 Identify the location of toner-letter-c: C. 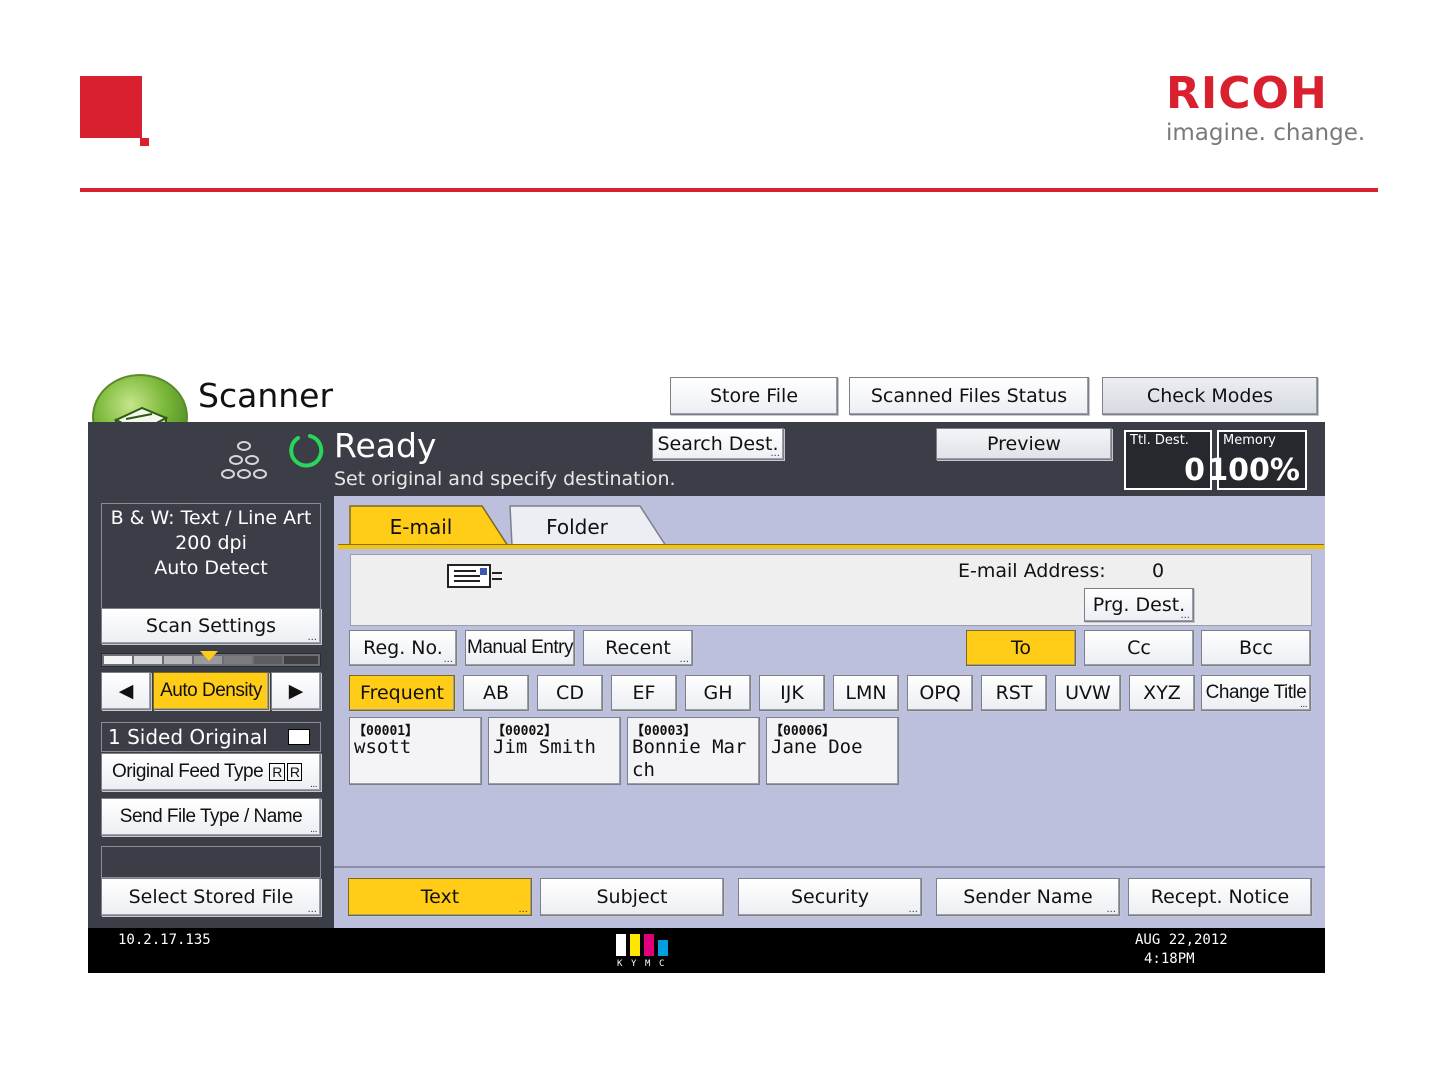
(661, 963).